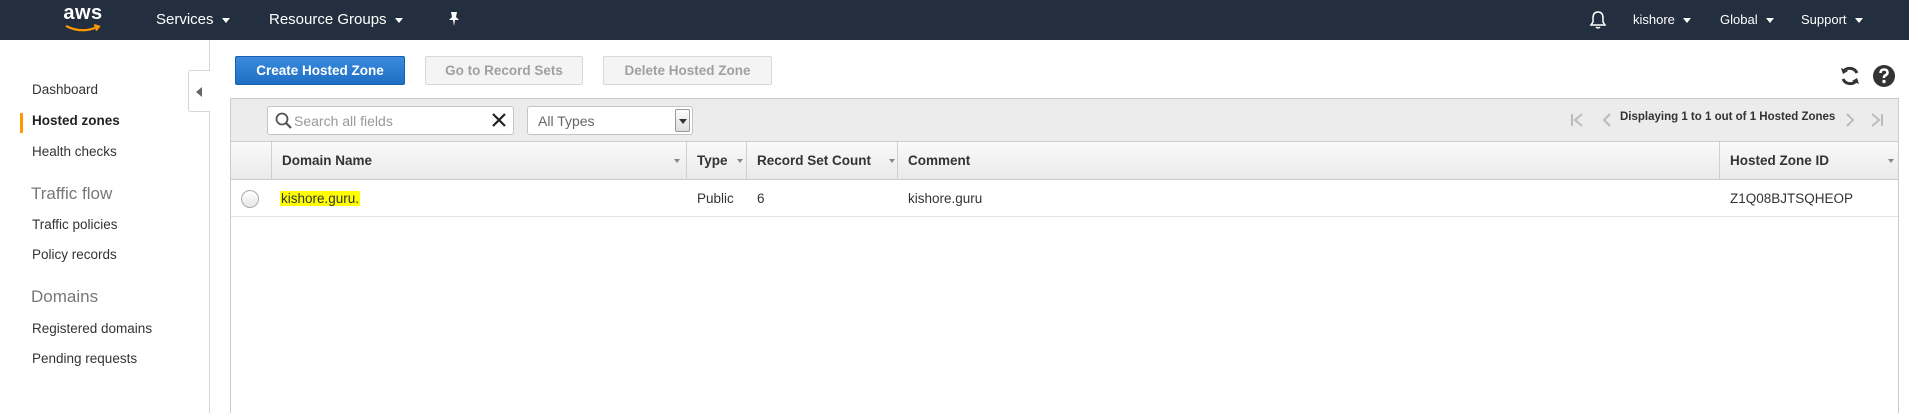 The image size is (1909, 413). Describe the element at coordinates (1598, 20) in the screenshot. I see `bell-icon` at that location.